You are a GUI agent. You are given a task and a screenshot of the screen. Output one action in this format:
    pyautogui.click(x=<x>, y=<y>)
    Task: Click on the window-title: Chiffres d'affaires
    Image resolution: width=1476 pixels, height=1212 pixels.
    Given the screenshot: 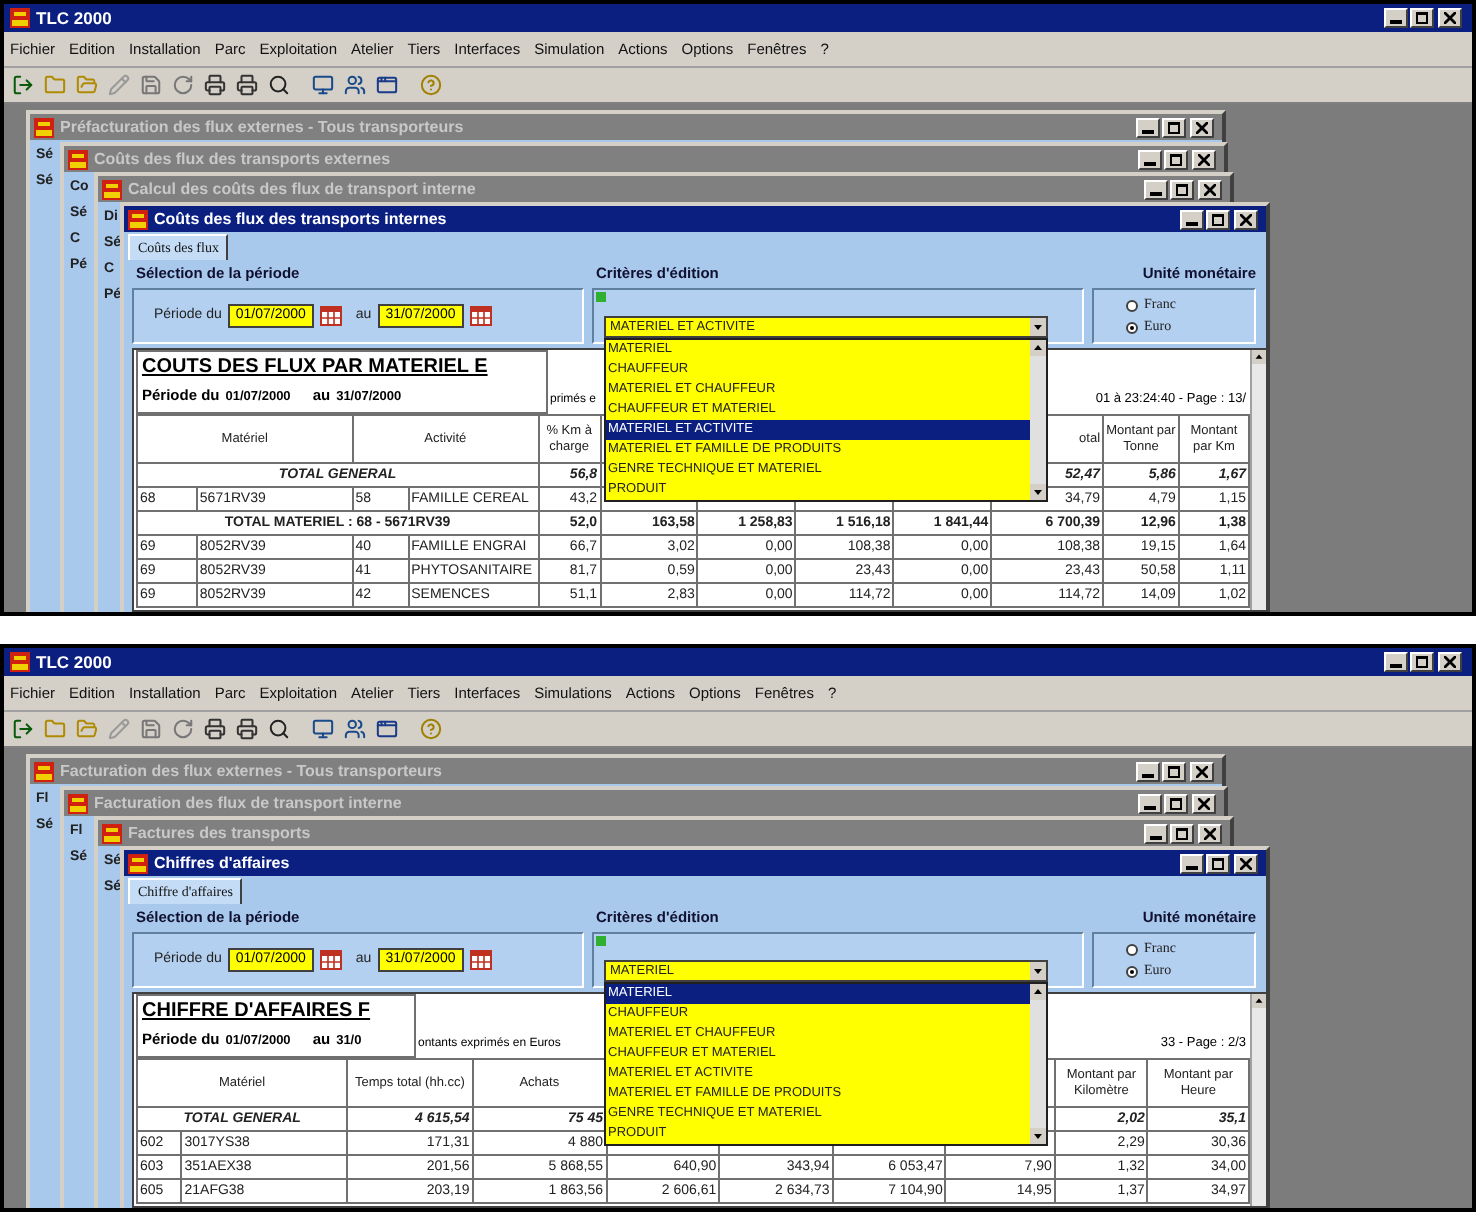 What is the action you would take?
    pyautogui.click(x=222, y=863)
    